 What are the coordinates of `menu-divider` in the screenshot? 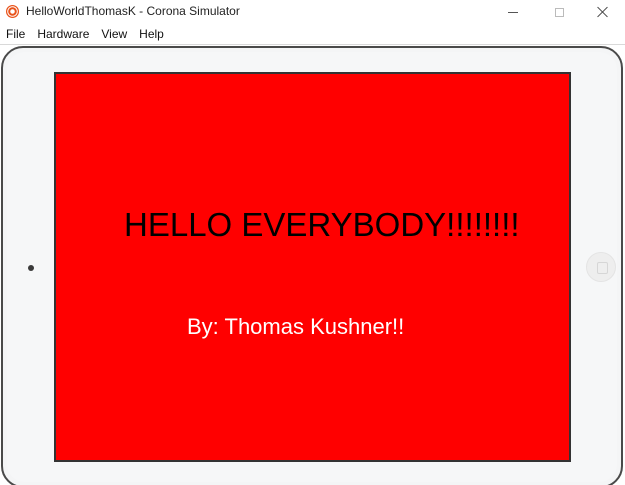 It's located at (312, 44).